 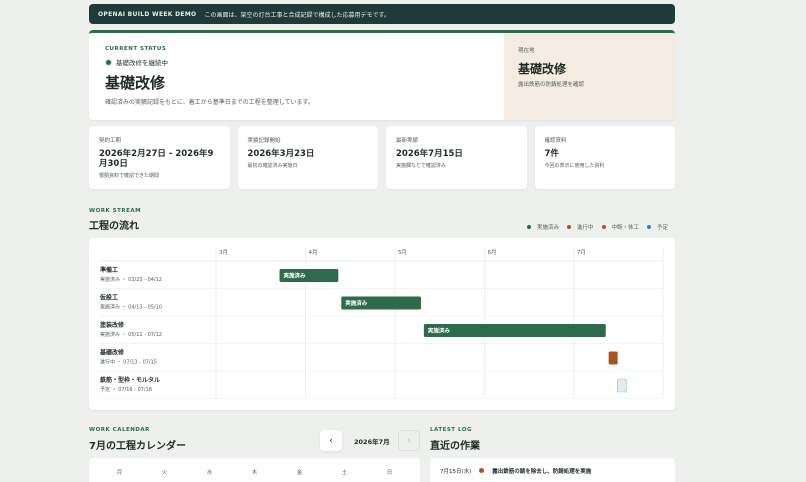 I want to click on card-record-start: 実績記録開始 2026年3月23日 最初の確認済み実施日, so click(x=307, y=157).